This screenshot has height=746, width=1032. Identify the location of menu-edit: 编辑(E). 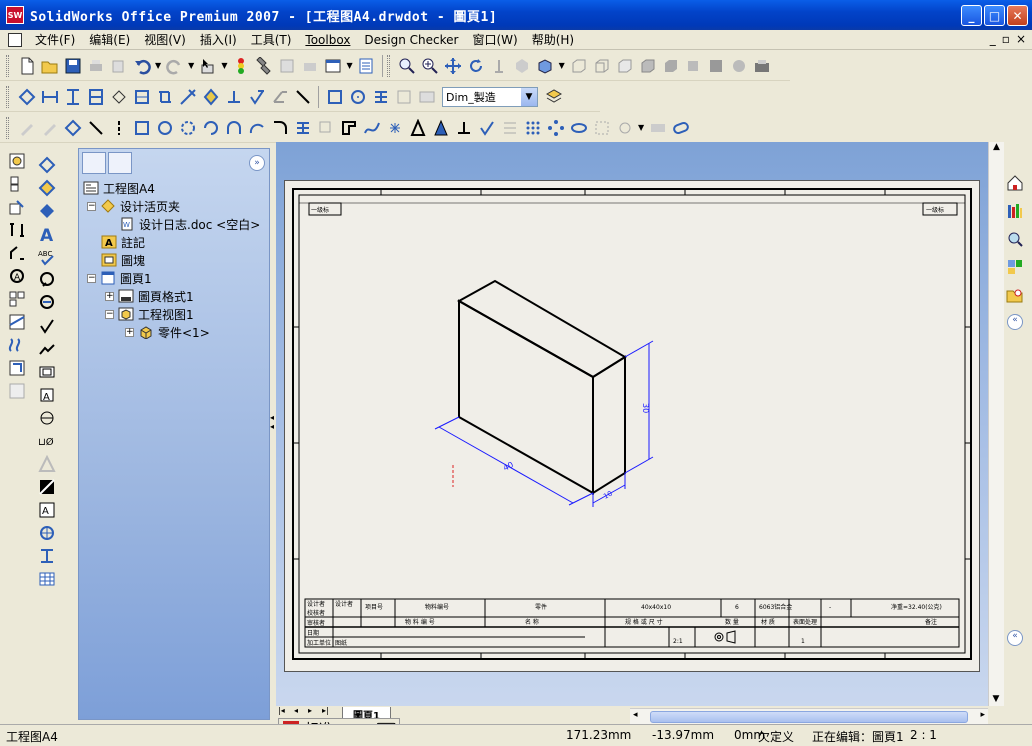
(109, 39).